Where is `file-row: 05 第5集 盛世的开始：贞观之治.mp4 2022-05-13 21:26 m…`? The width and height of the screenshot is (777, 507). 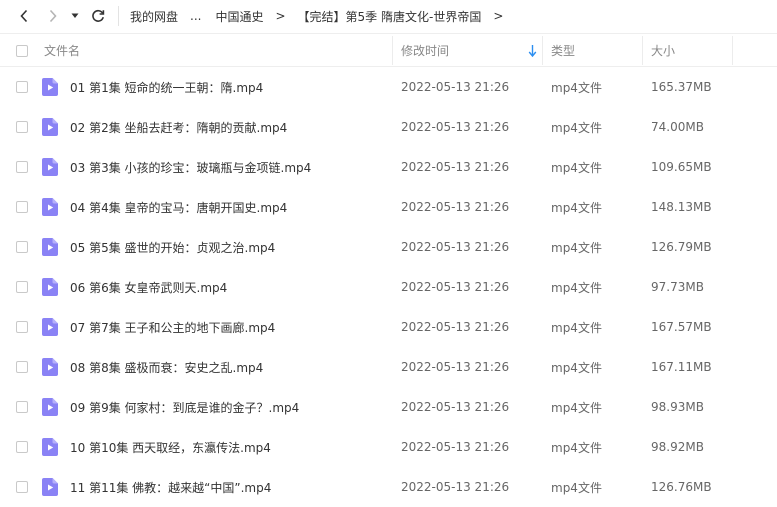
file-row: 05 第5集 盛世的开始：贞观之治.mp4 2022-05-13 21:26 m… is located at coordinates (388, 247).